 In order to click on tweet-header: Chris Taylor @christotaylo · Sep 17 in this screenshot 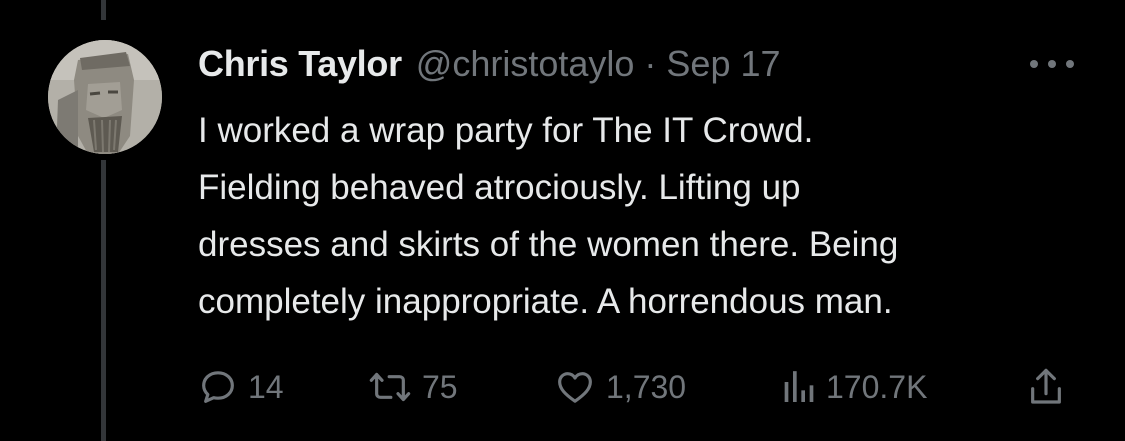, I will do `click(489, 64)`.